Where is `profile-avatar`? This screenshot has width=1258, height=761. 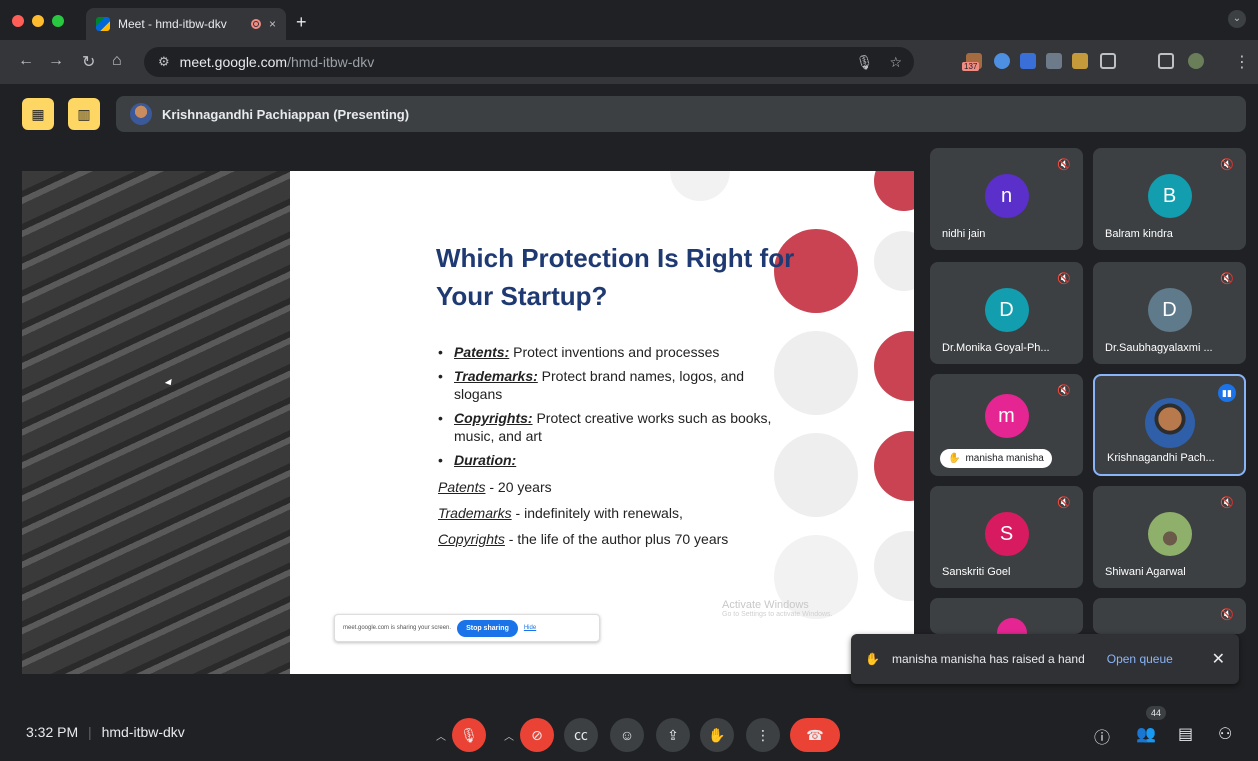 profile-avatar is located at coordinates (1196, 61).